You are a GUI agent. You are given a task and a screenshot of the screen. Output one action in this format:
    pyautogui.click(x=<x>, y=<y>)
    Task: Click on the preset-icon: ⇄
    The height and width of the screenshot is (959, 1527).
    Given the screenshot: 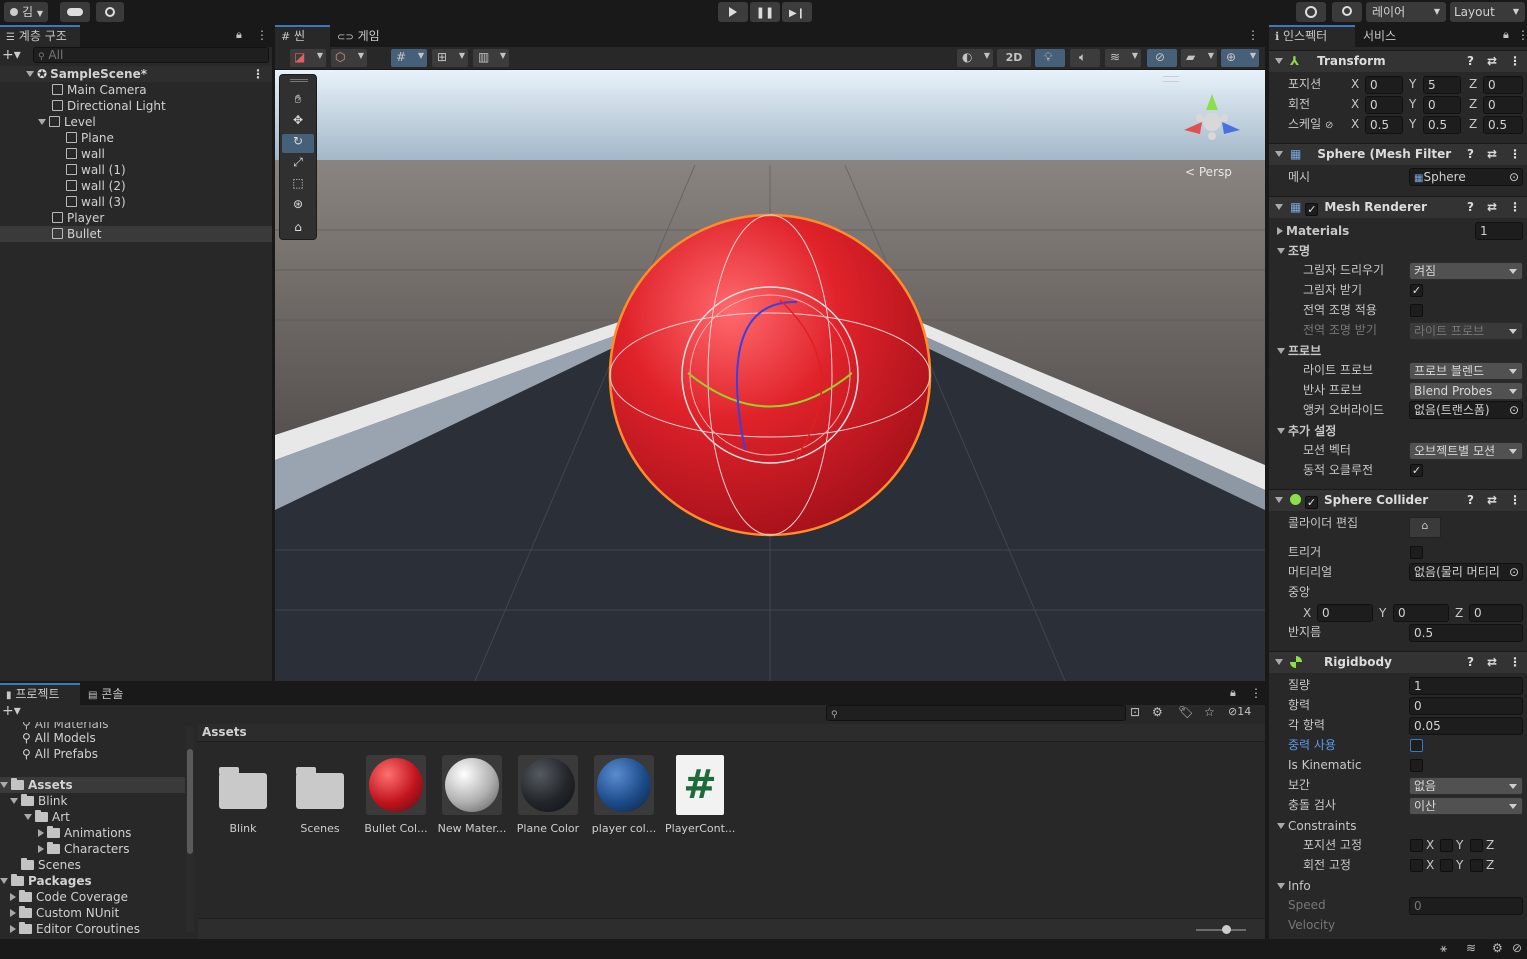 What is the action you would take?
    pyautogui.click(x=1492, y=154)
    